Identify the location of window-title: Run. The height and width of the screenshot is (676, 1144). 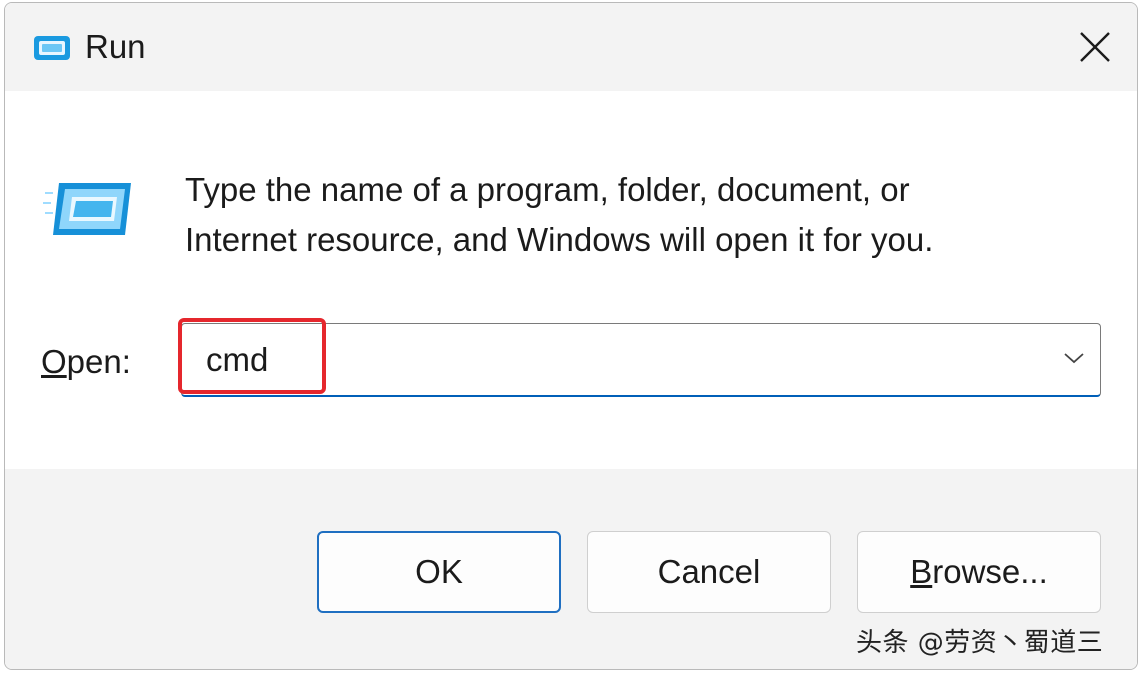
(115, 46).